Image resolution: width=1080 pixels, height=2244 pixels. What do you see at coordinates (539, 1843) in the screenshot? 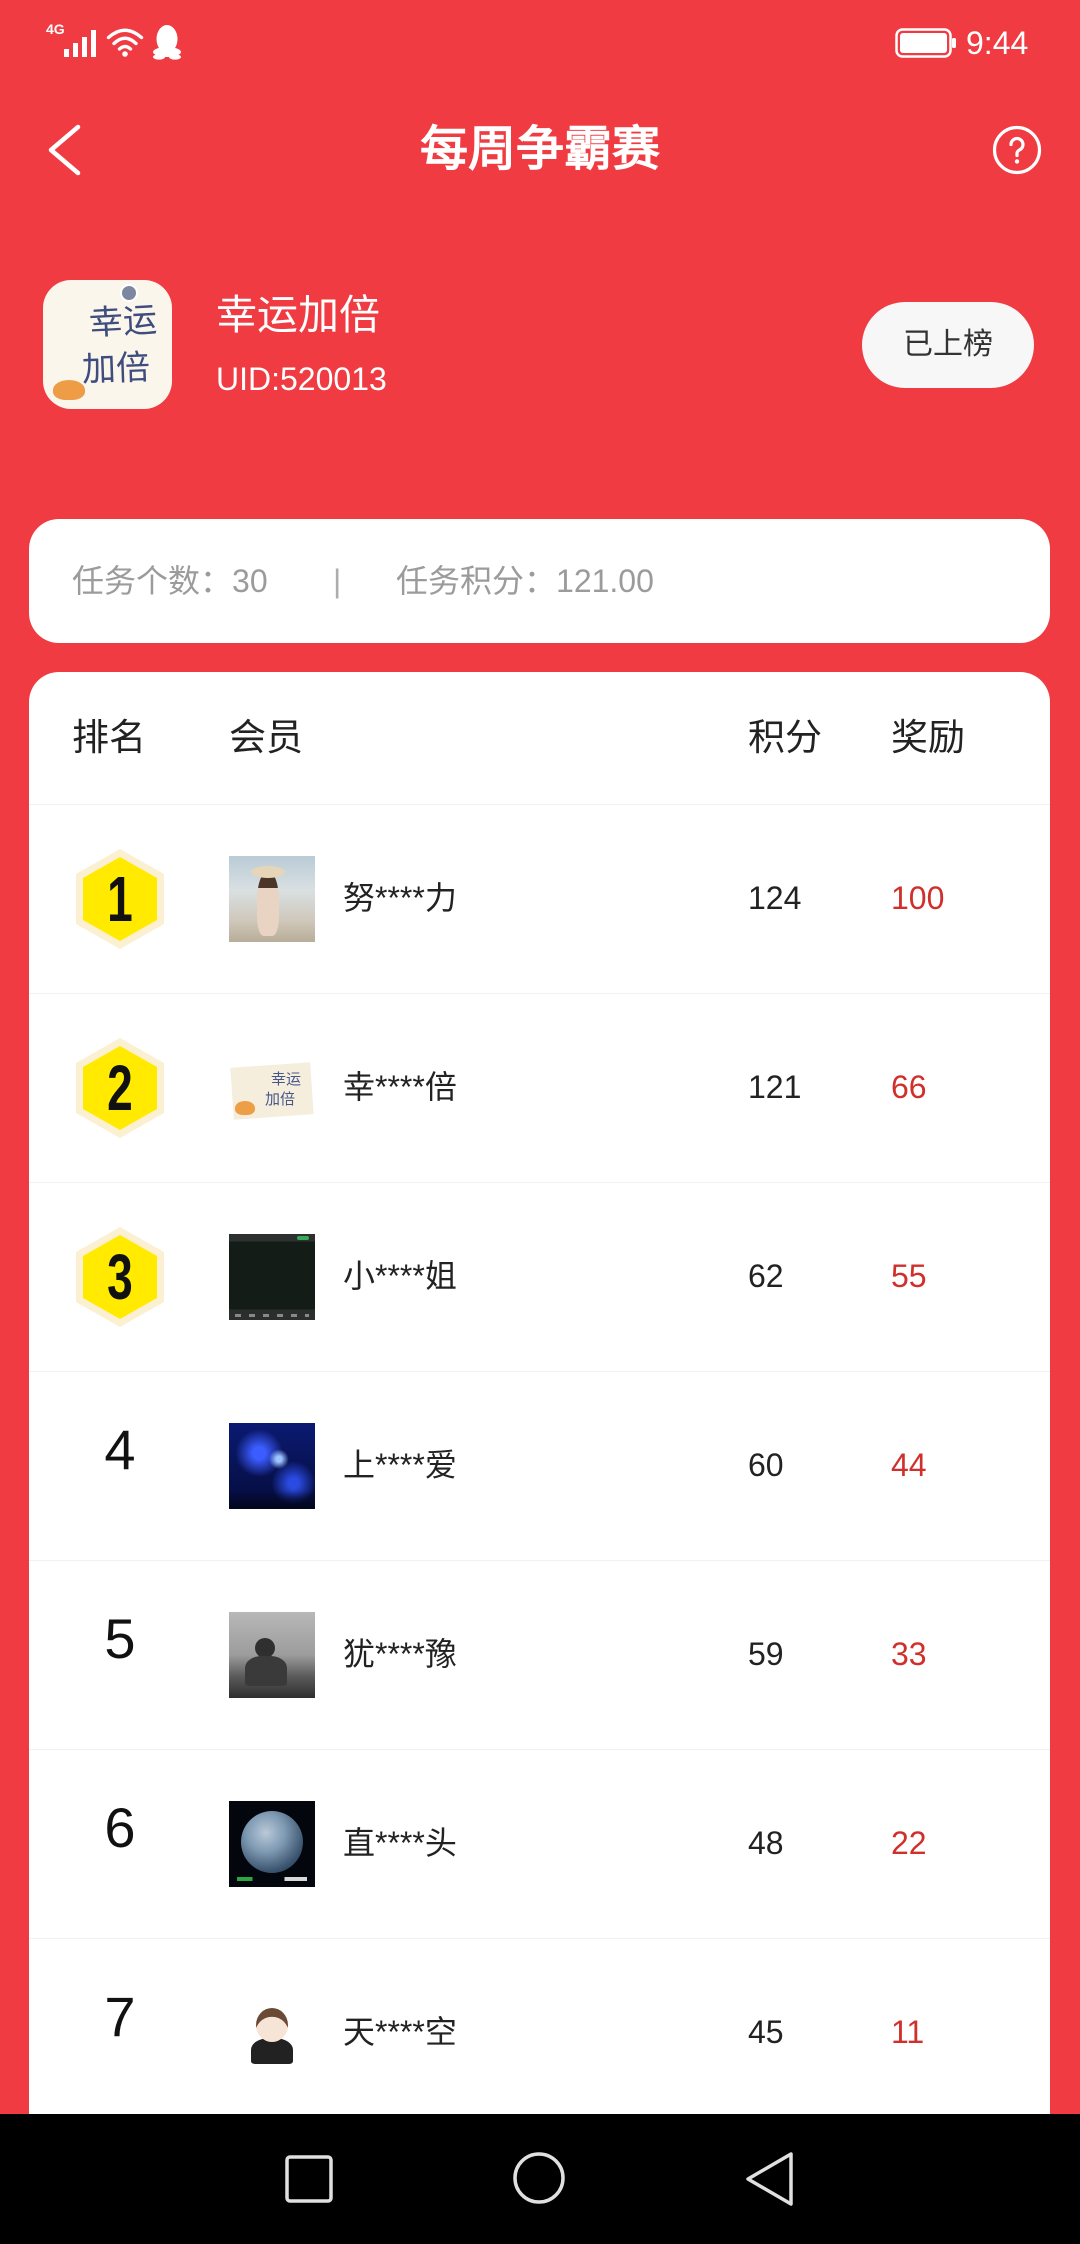
I see `leaderboard-row: 6 直****头 48 22` at bounding box center [539, 1843].